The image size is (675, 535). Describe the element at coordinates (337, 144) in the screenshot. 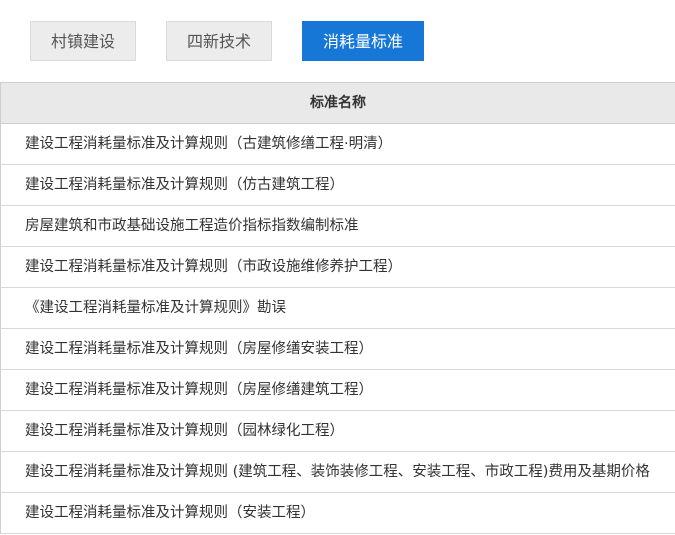

I see `table-row: 建设工程消耗量标准及计算规则（古建筑修缮工程·明清）` at that location.